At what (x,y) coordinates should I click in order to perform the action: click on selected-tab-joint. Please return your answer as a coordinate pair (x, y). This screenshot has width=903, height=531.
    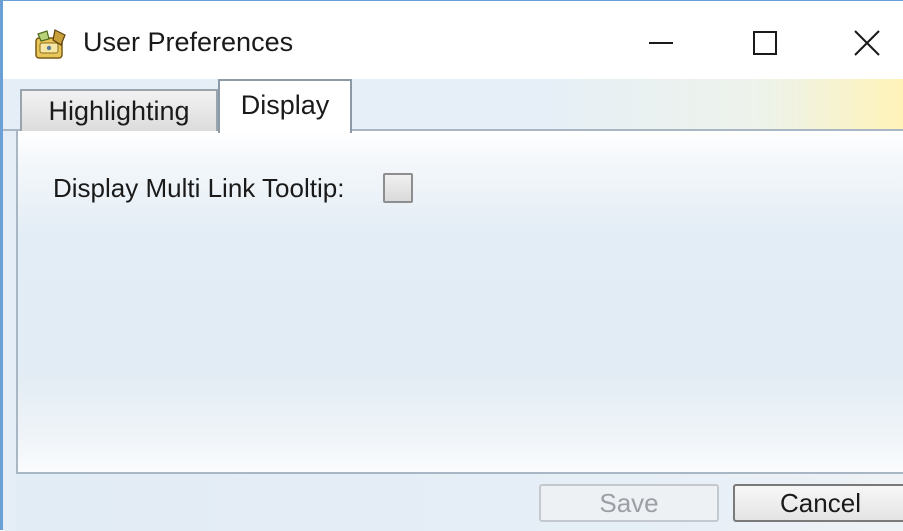
    Looking at the image, I should click on (285, 130).